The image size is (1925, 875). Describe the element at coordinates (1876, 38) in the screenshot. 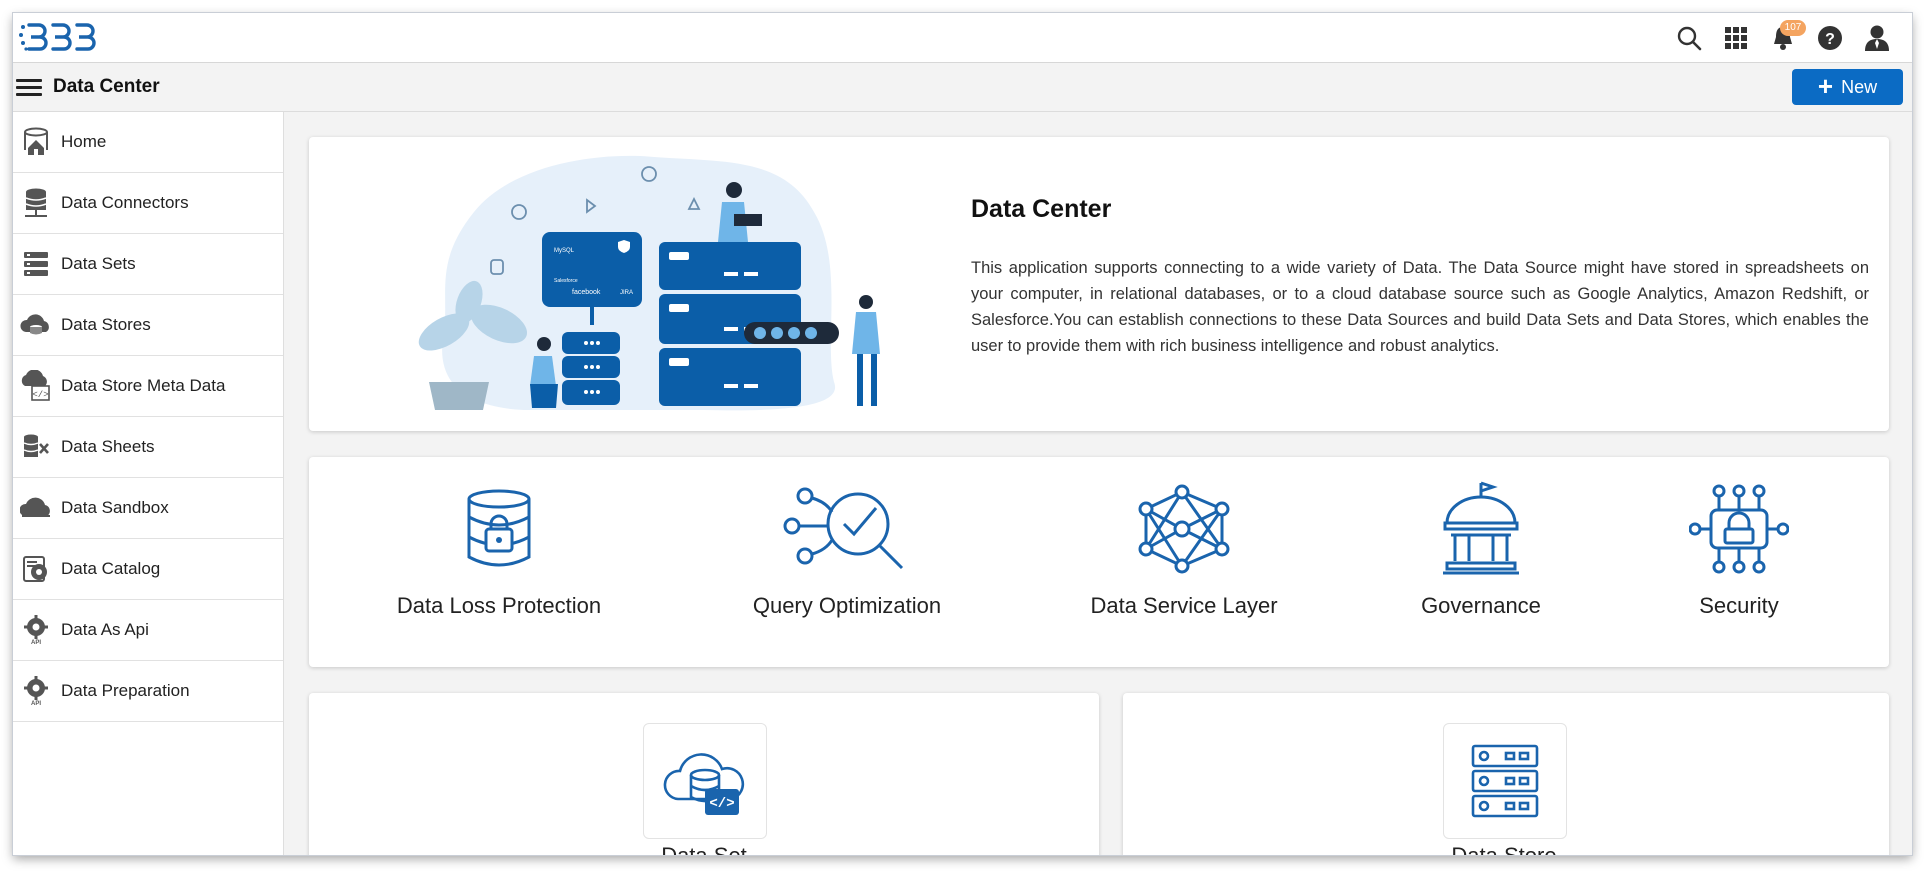

I see `user-profile-icon` at that location.